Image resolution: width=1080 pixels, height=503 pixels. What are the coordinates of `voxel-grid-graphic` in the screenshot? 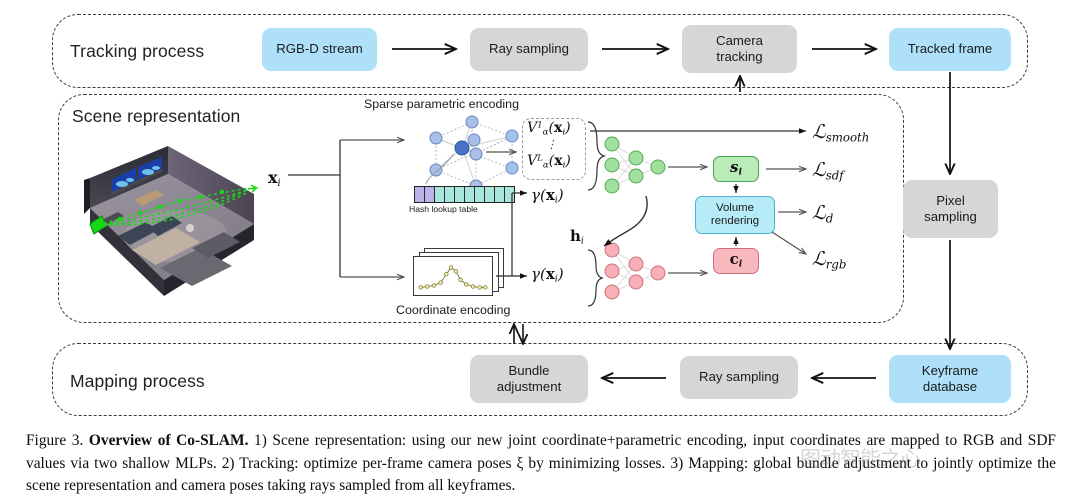 It's located at (474, 152).